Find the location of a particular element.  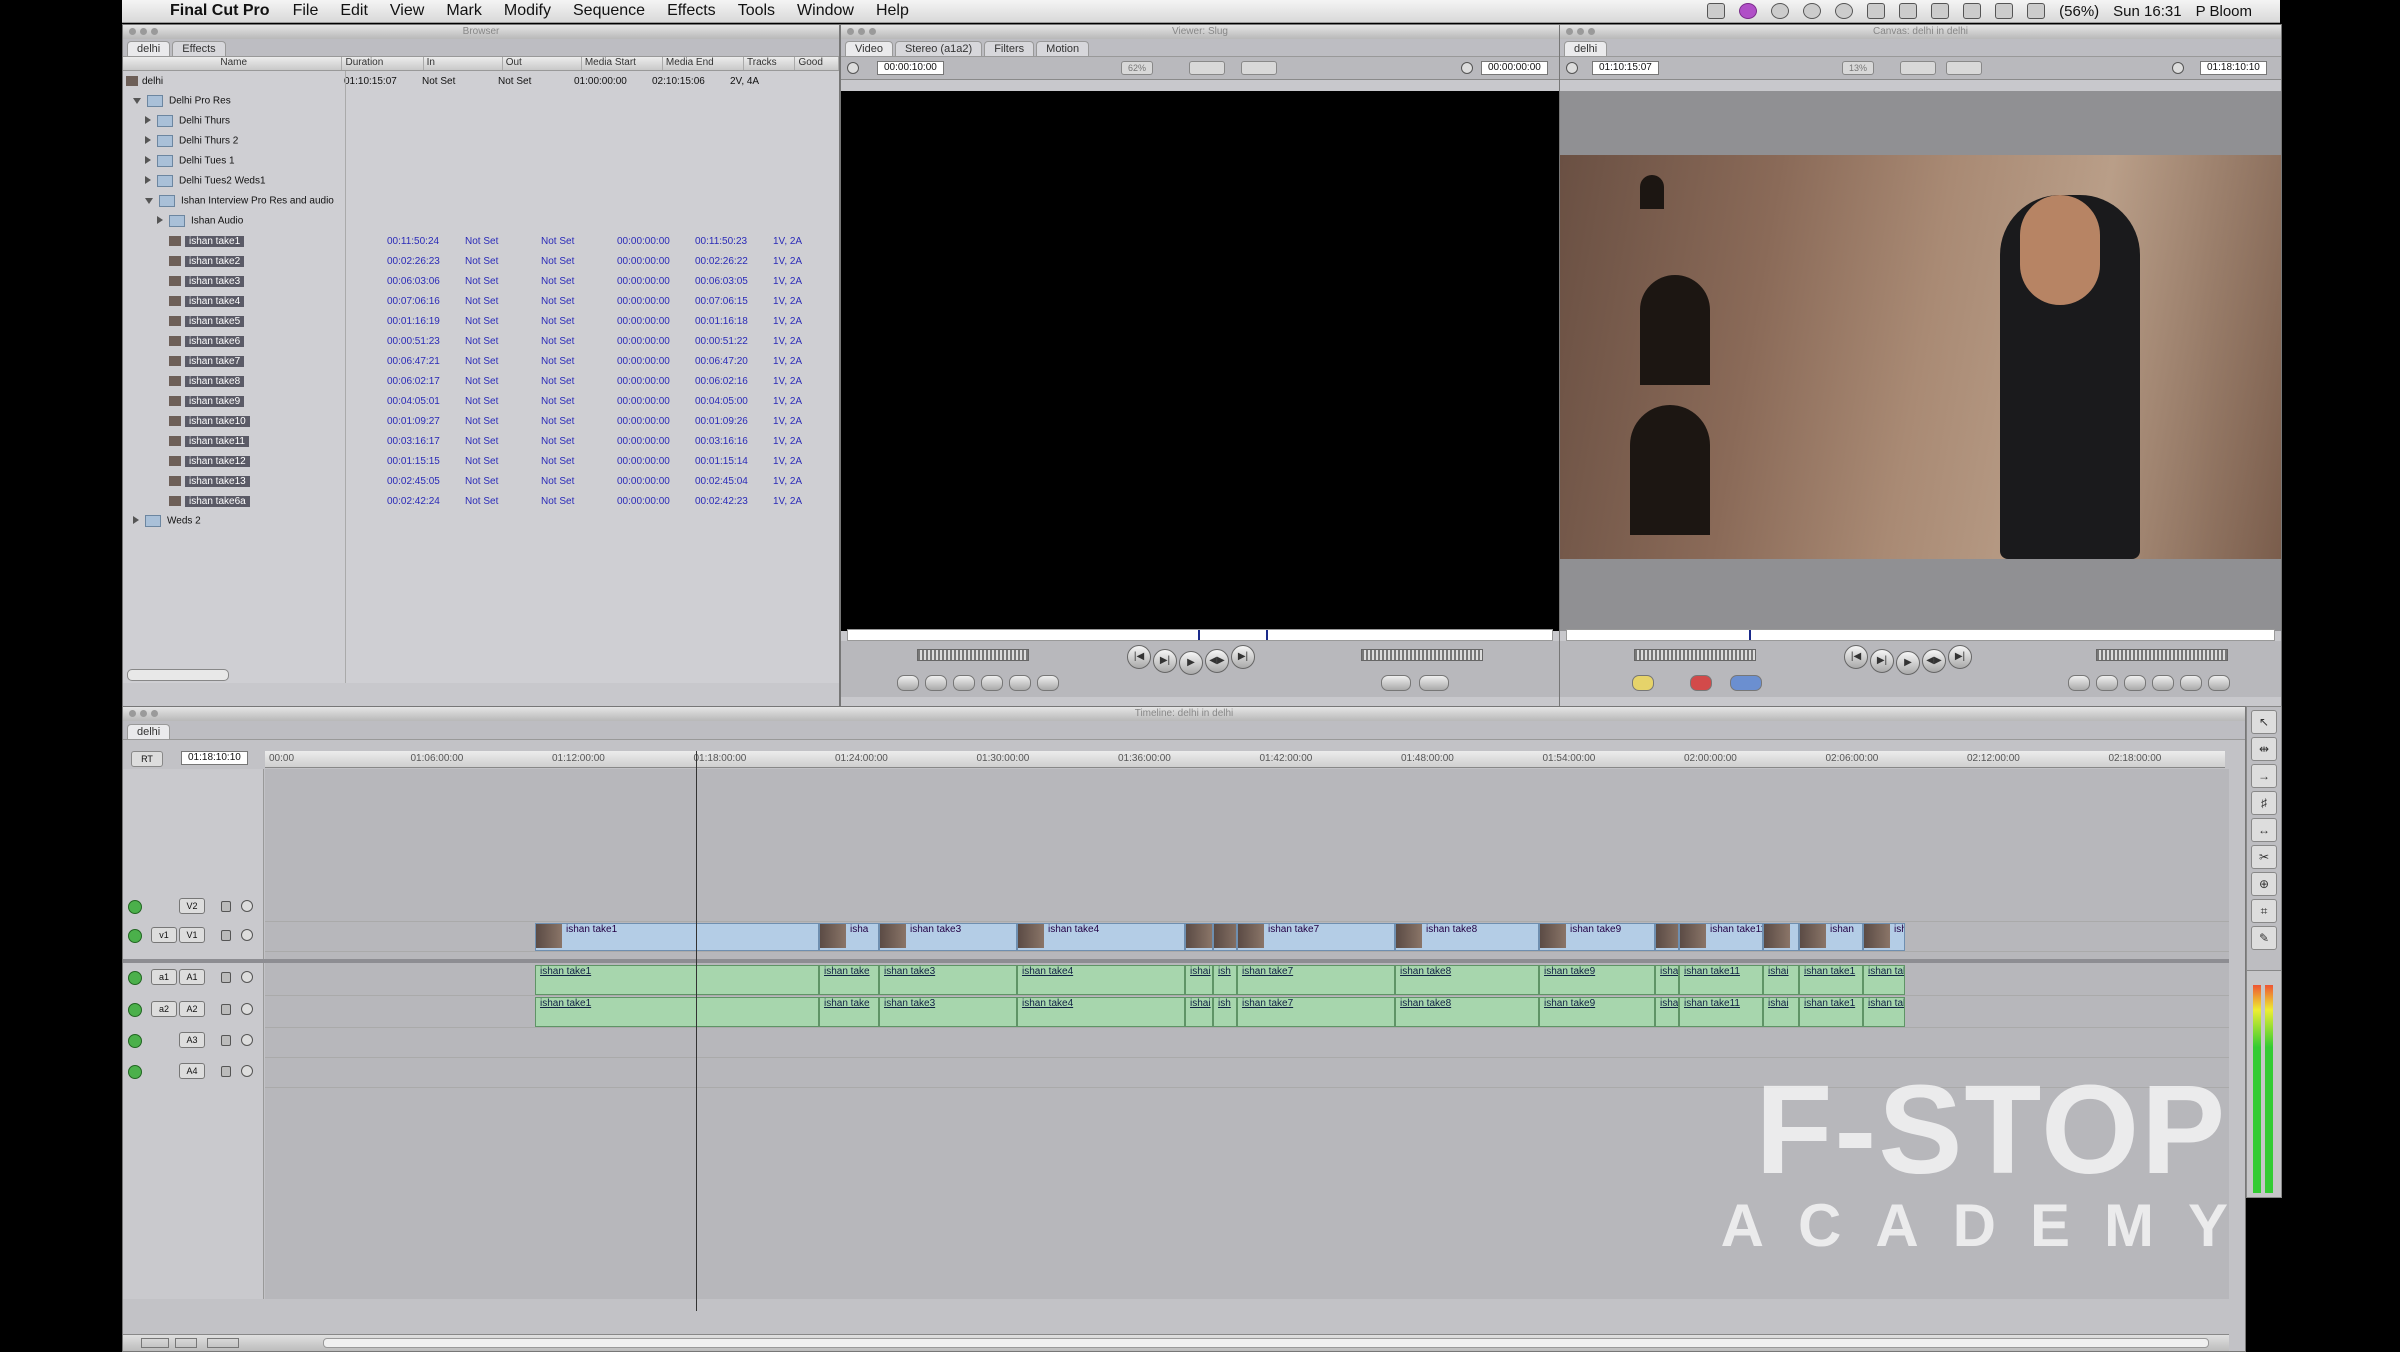

canvas-overlay-popup is located at coordinates (1964, 68).